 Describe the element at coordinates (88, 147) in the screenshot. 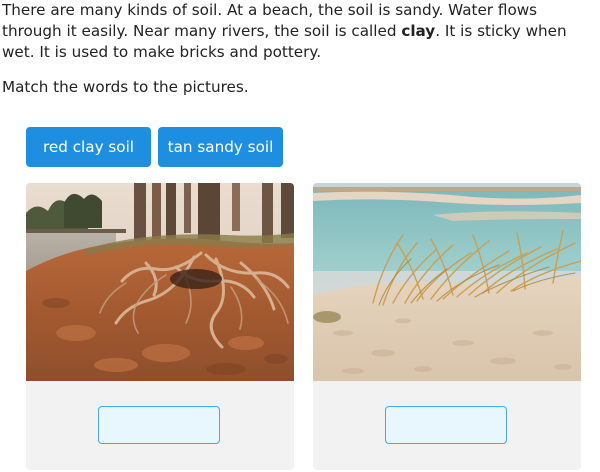

I see `word-tile-red-clay-soil: red clay soil` at that location.